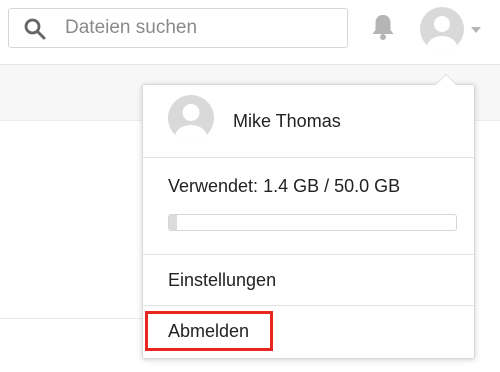 This screenshot has width=500, height=372. I want to click on quota-progress-bar, so click(312, 222).